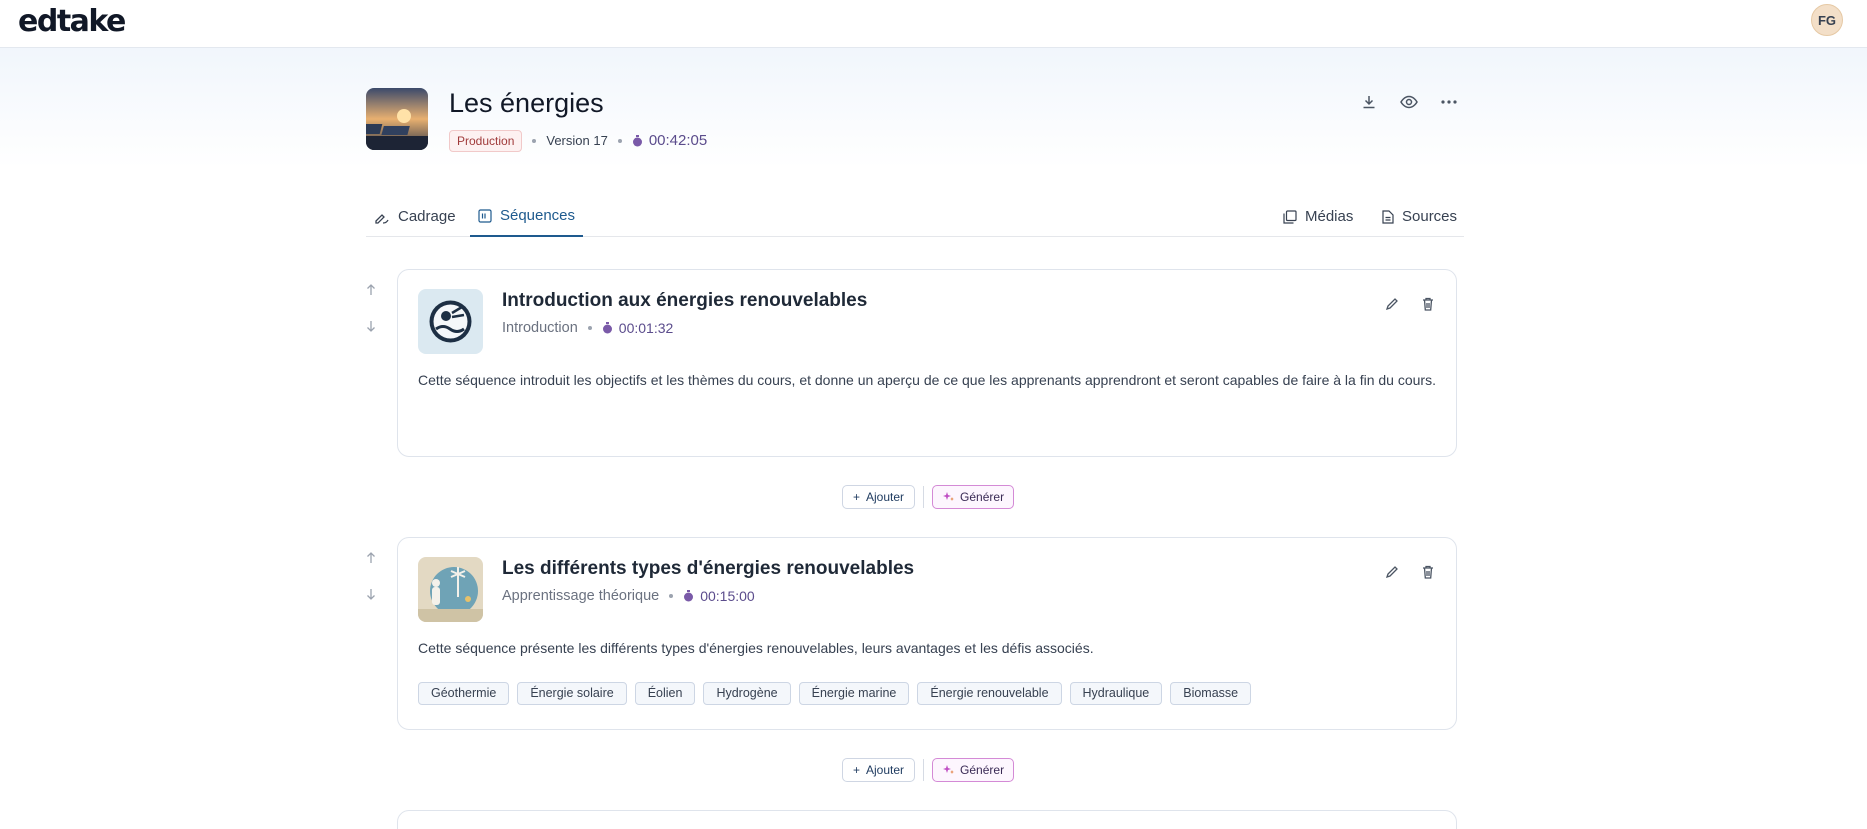  What do you see at coordinates (727, 596) in the screenshot?
I see `sequence-duration-value: 00:15:00` at bounding box center [727, 596].